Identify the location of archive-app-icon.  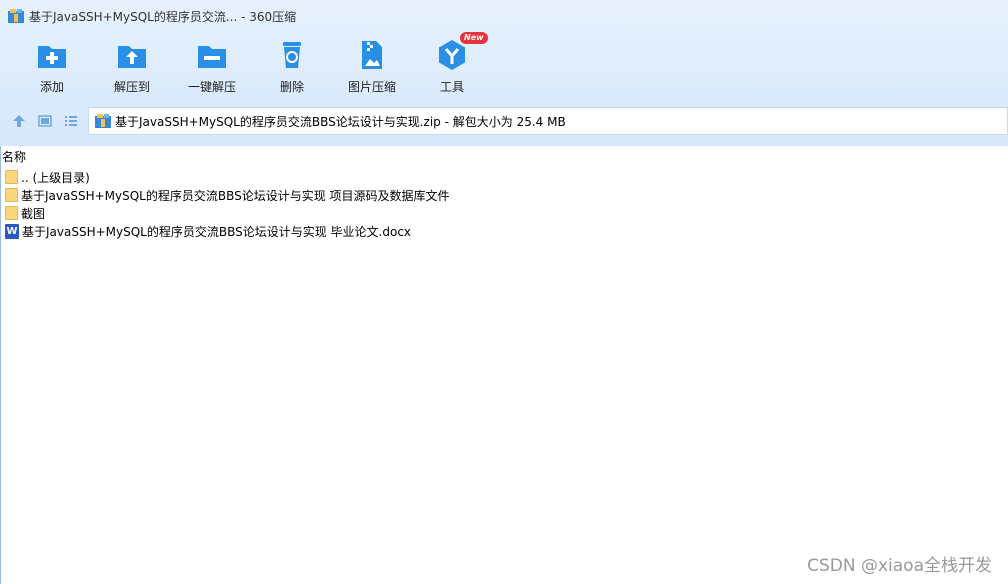
(16, 16).